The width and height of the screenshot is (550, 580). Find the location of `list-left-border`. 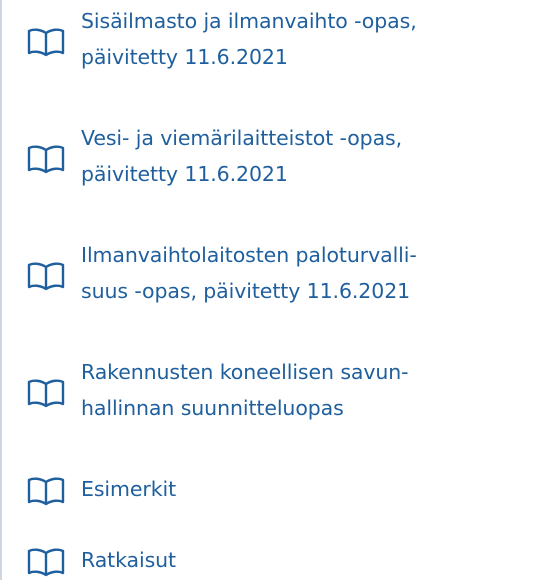

list-left-border is located at coordinates (1, 290).